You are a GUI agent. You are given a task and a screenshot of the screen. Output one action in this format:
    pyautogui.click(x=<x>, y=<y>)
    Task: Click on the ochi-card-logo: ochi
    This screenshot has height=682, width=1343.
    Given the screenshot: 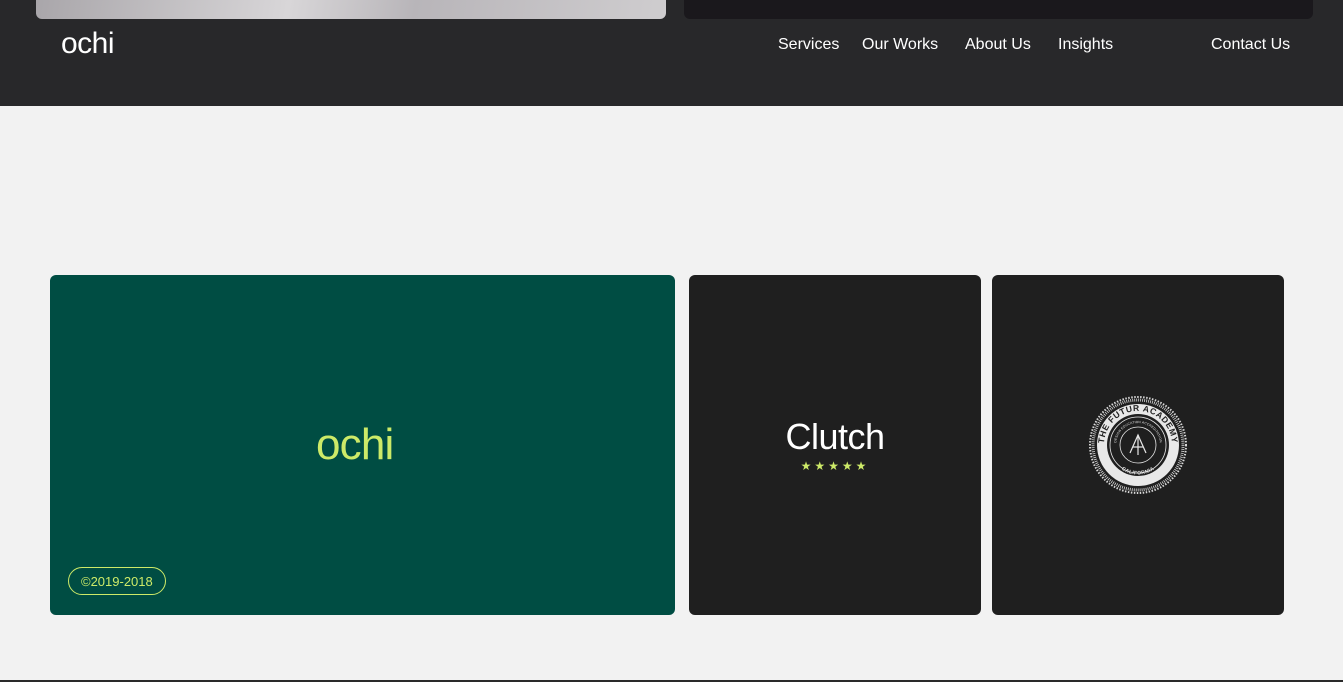 What is the action you would take?
    pyautogui.click(x=355, y=444)
    